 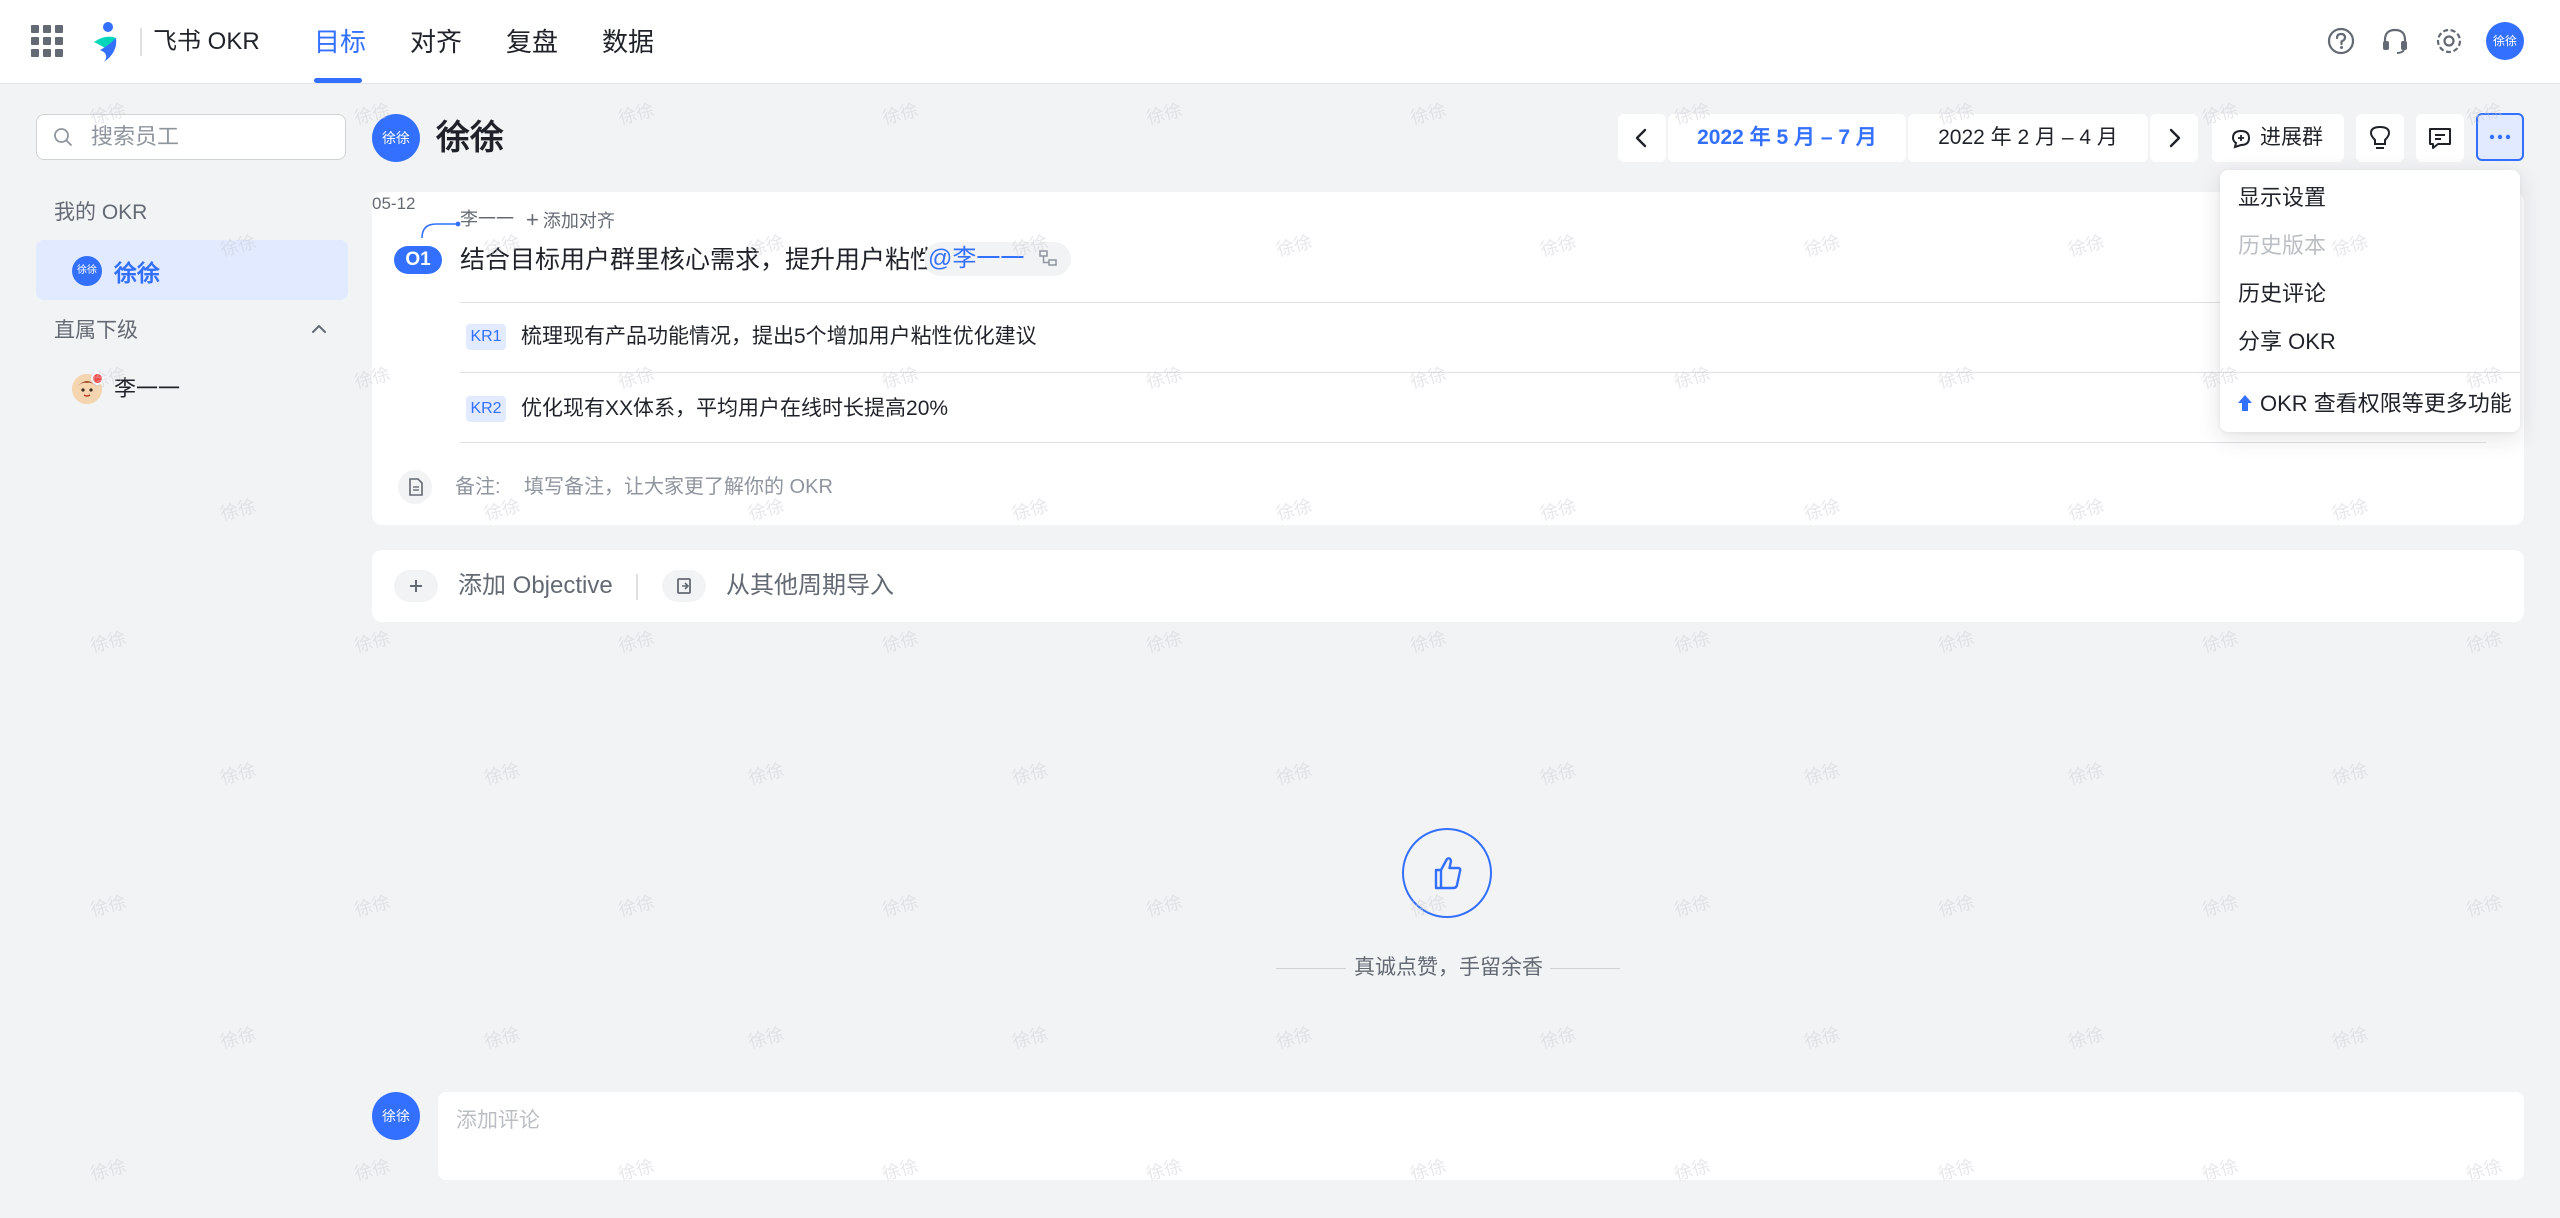 I want to click on more-options-menu: 显示设置 历史版本 历史评论 分享 OKR OKR 查看权限等更多功能, so click(x=2370, y=301).